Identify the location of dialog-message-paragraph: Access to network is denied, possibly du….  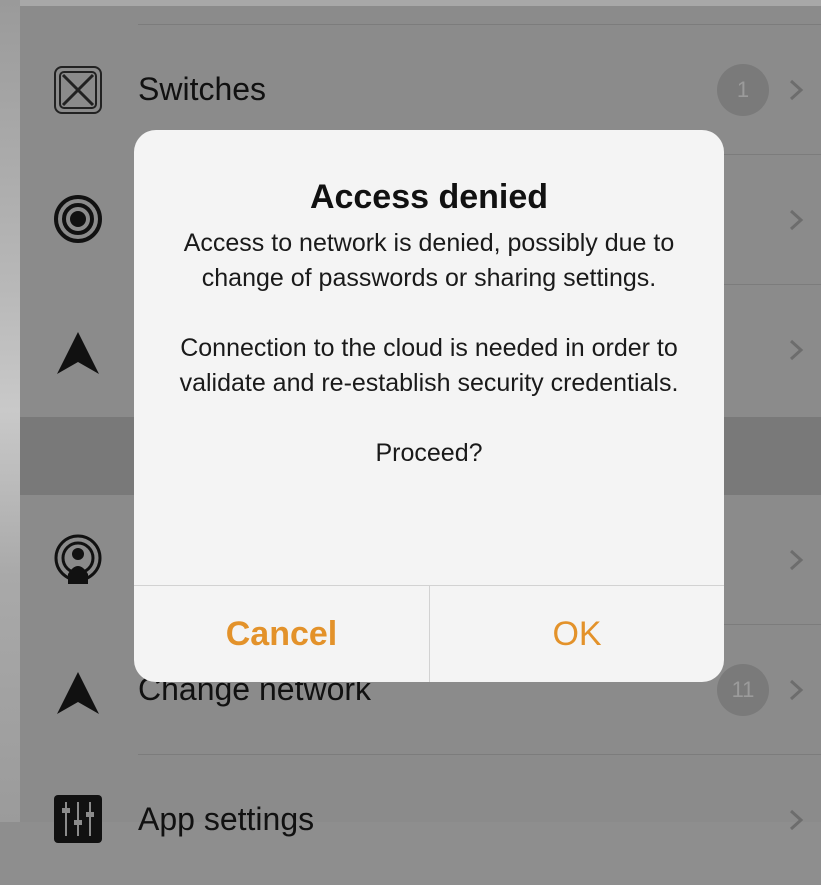
(429, 260).